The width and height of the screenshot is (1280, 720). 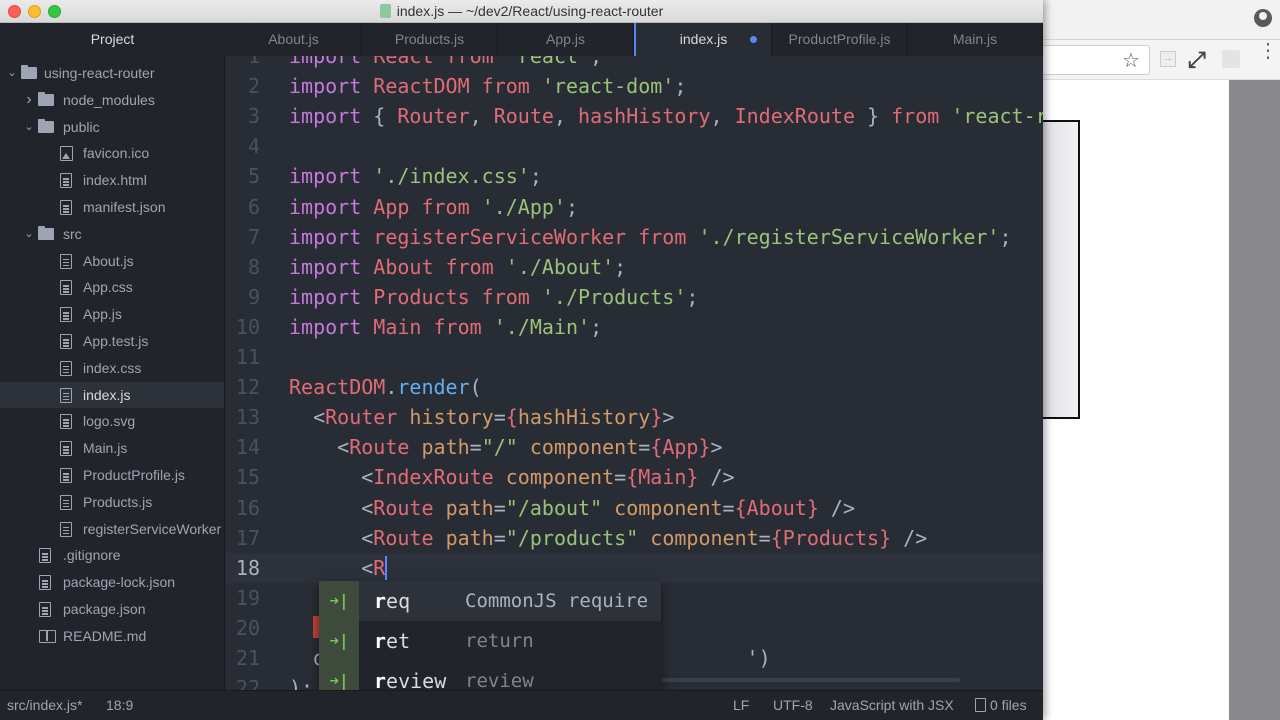 What do you see at coordinates (44, 705) in the screenshot?
I see `status-file-path: src/index.js*` at bounding box center [44, 705].